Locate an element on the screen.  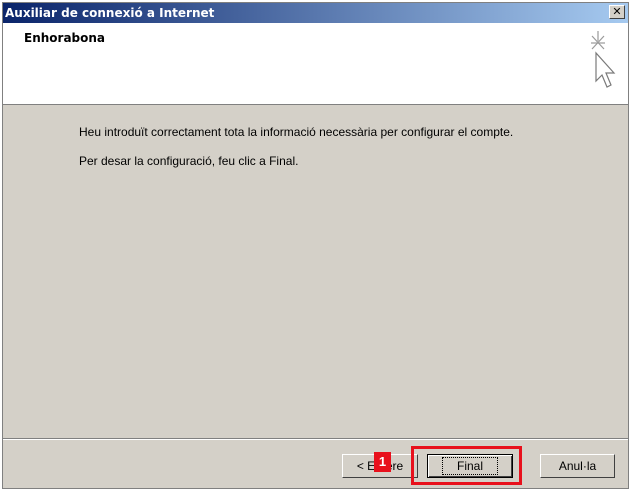
window-title: Auxiliar de connexió a Internet is located at coordinates (110, 13).